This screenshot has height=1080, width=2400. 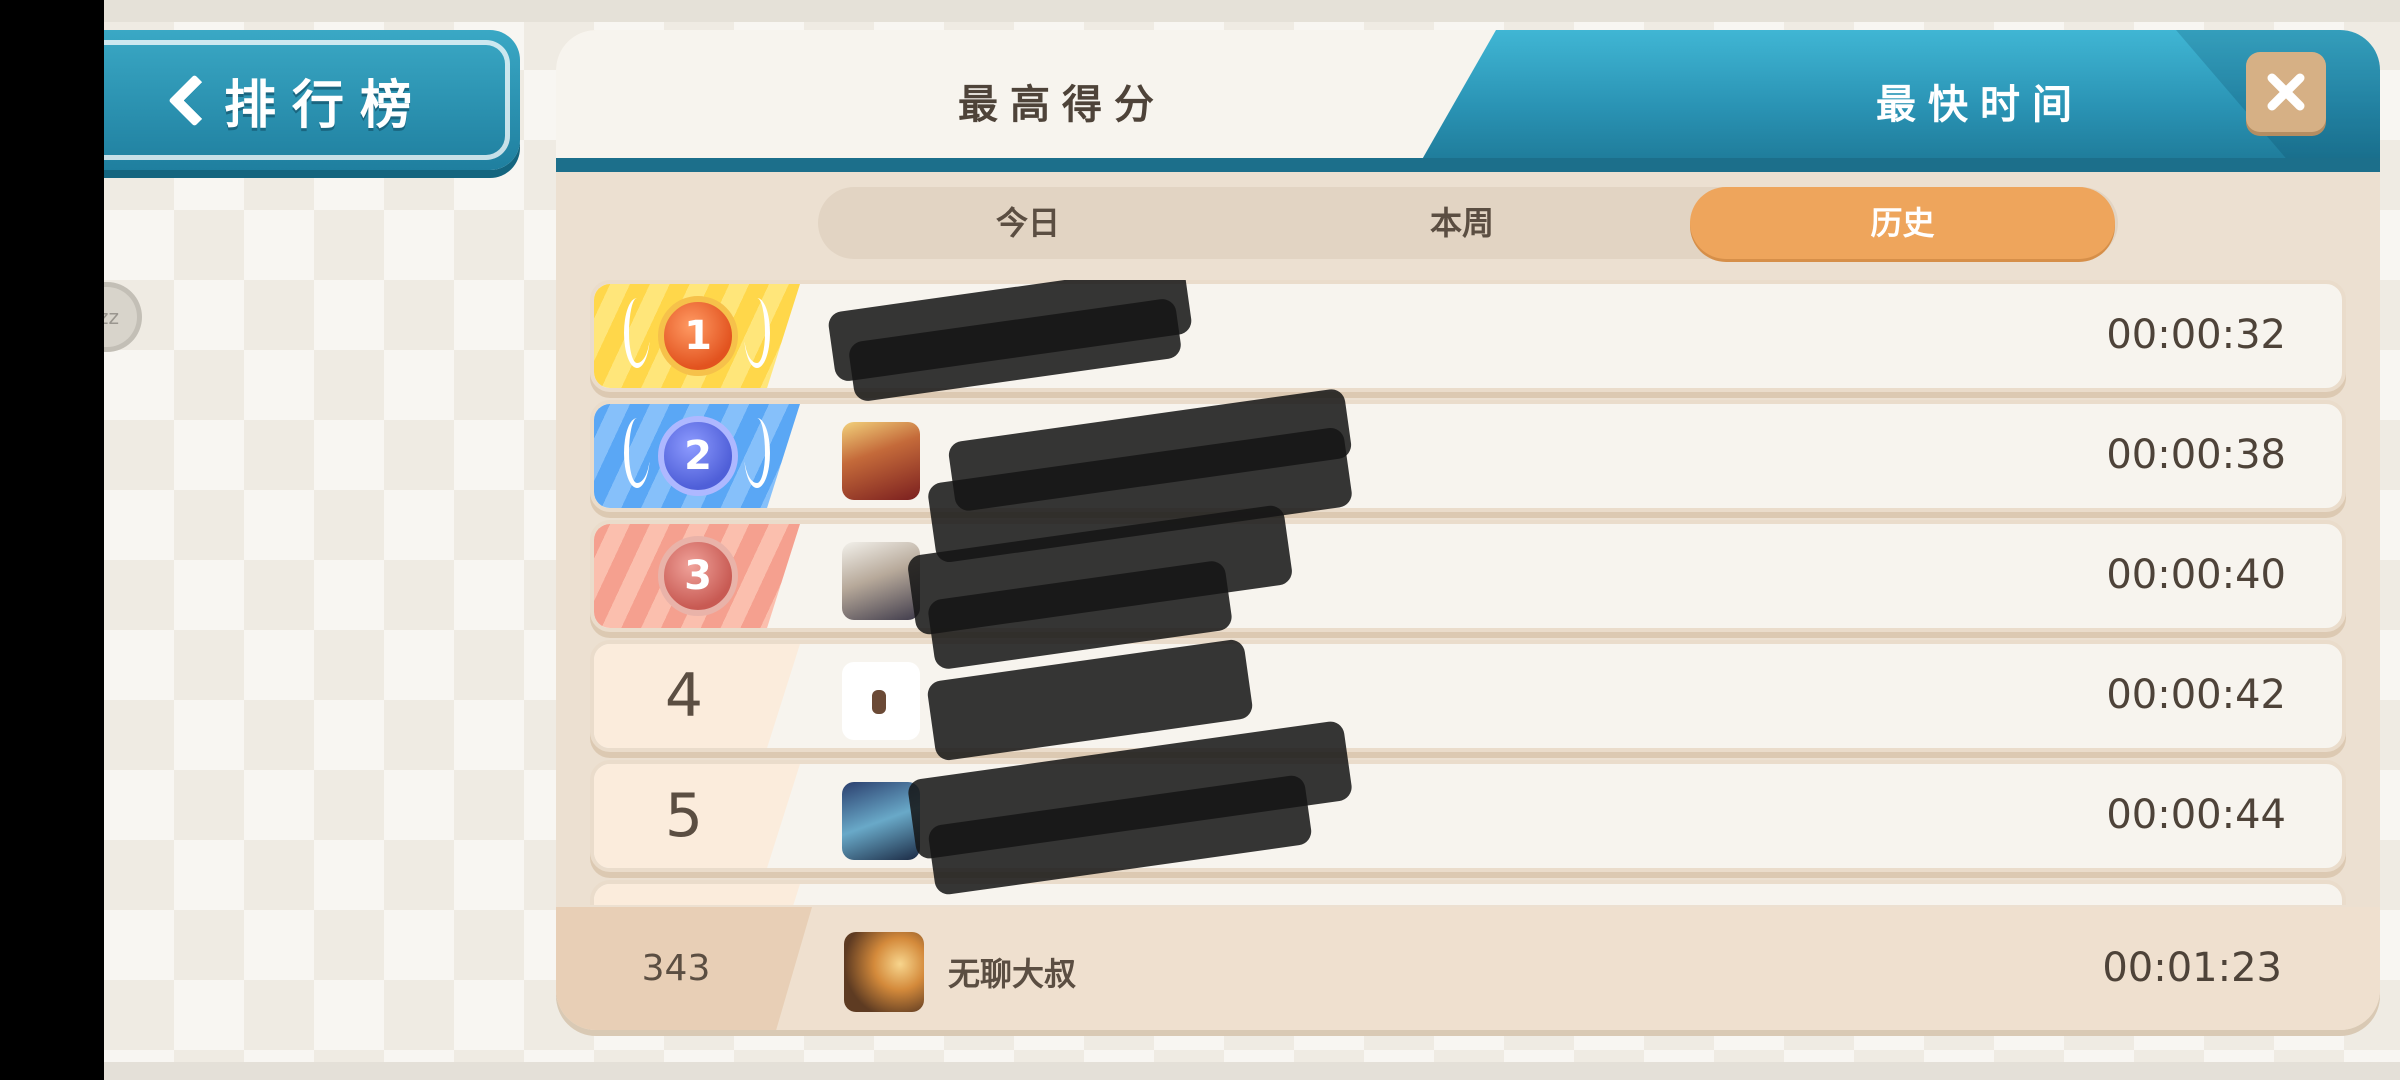 I want to click on player-time: 00:00:32, so click(x=2196, y=335).